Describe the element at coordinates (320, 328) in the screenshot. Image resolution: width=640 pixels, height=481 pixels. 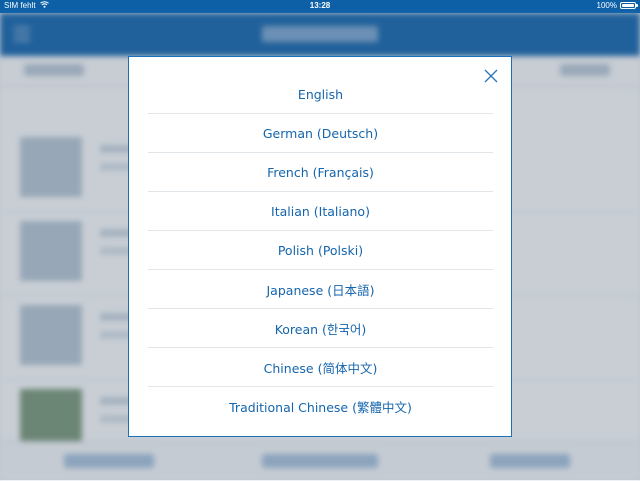
I see `language-option-korean: Korean (한국어)` at that location.